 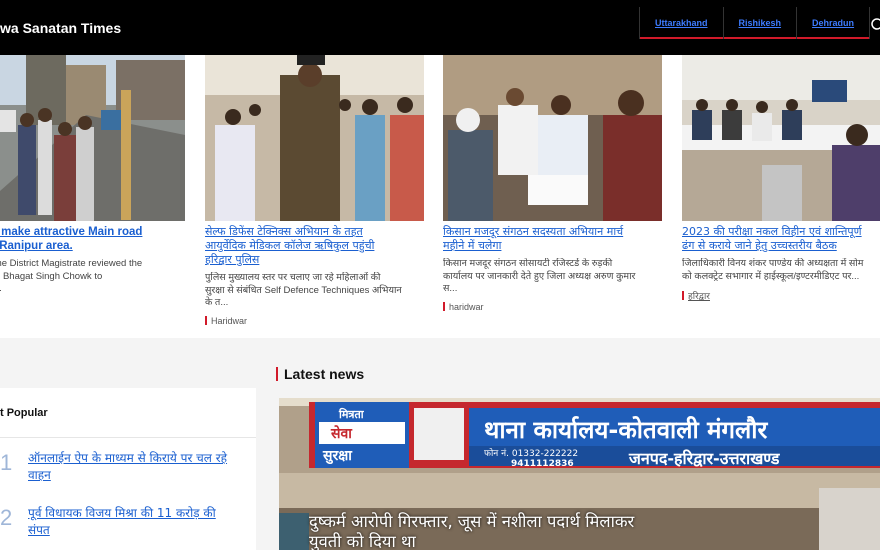 I want to click on sign-main-text: थाना कार्यालय-कोतवाली मंगलौर, so click(x=626, y=430).